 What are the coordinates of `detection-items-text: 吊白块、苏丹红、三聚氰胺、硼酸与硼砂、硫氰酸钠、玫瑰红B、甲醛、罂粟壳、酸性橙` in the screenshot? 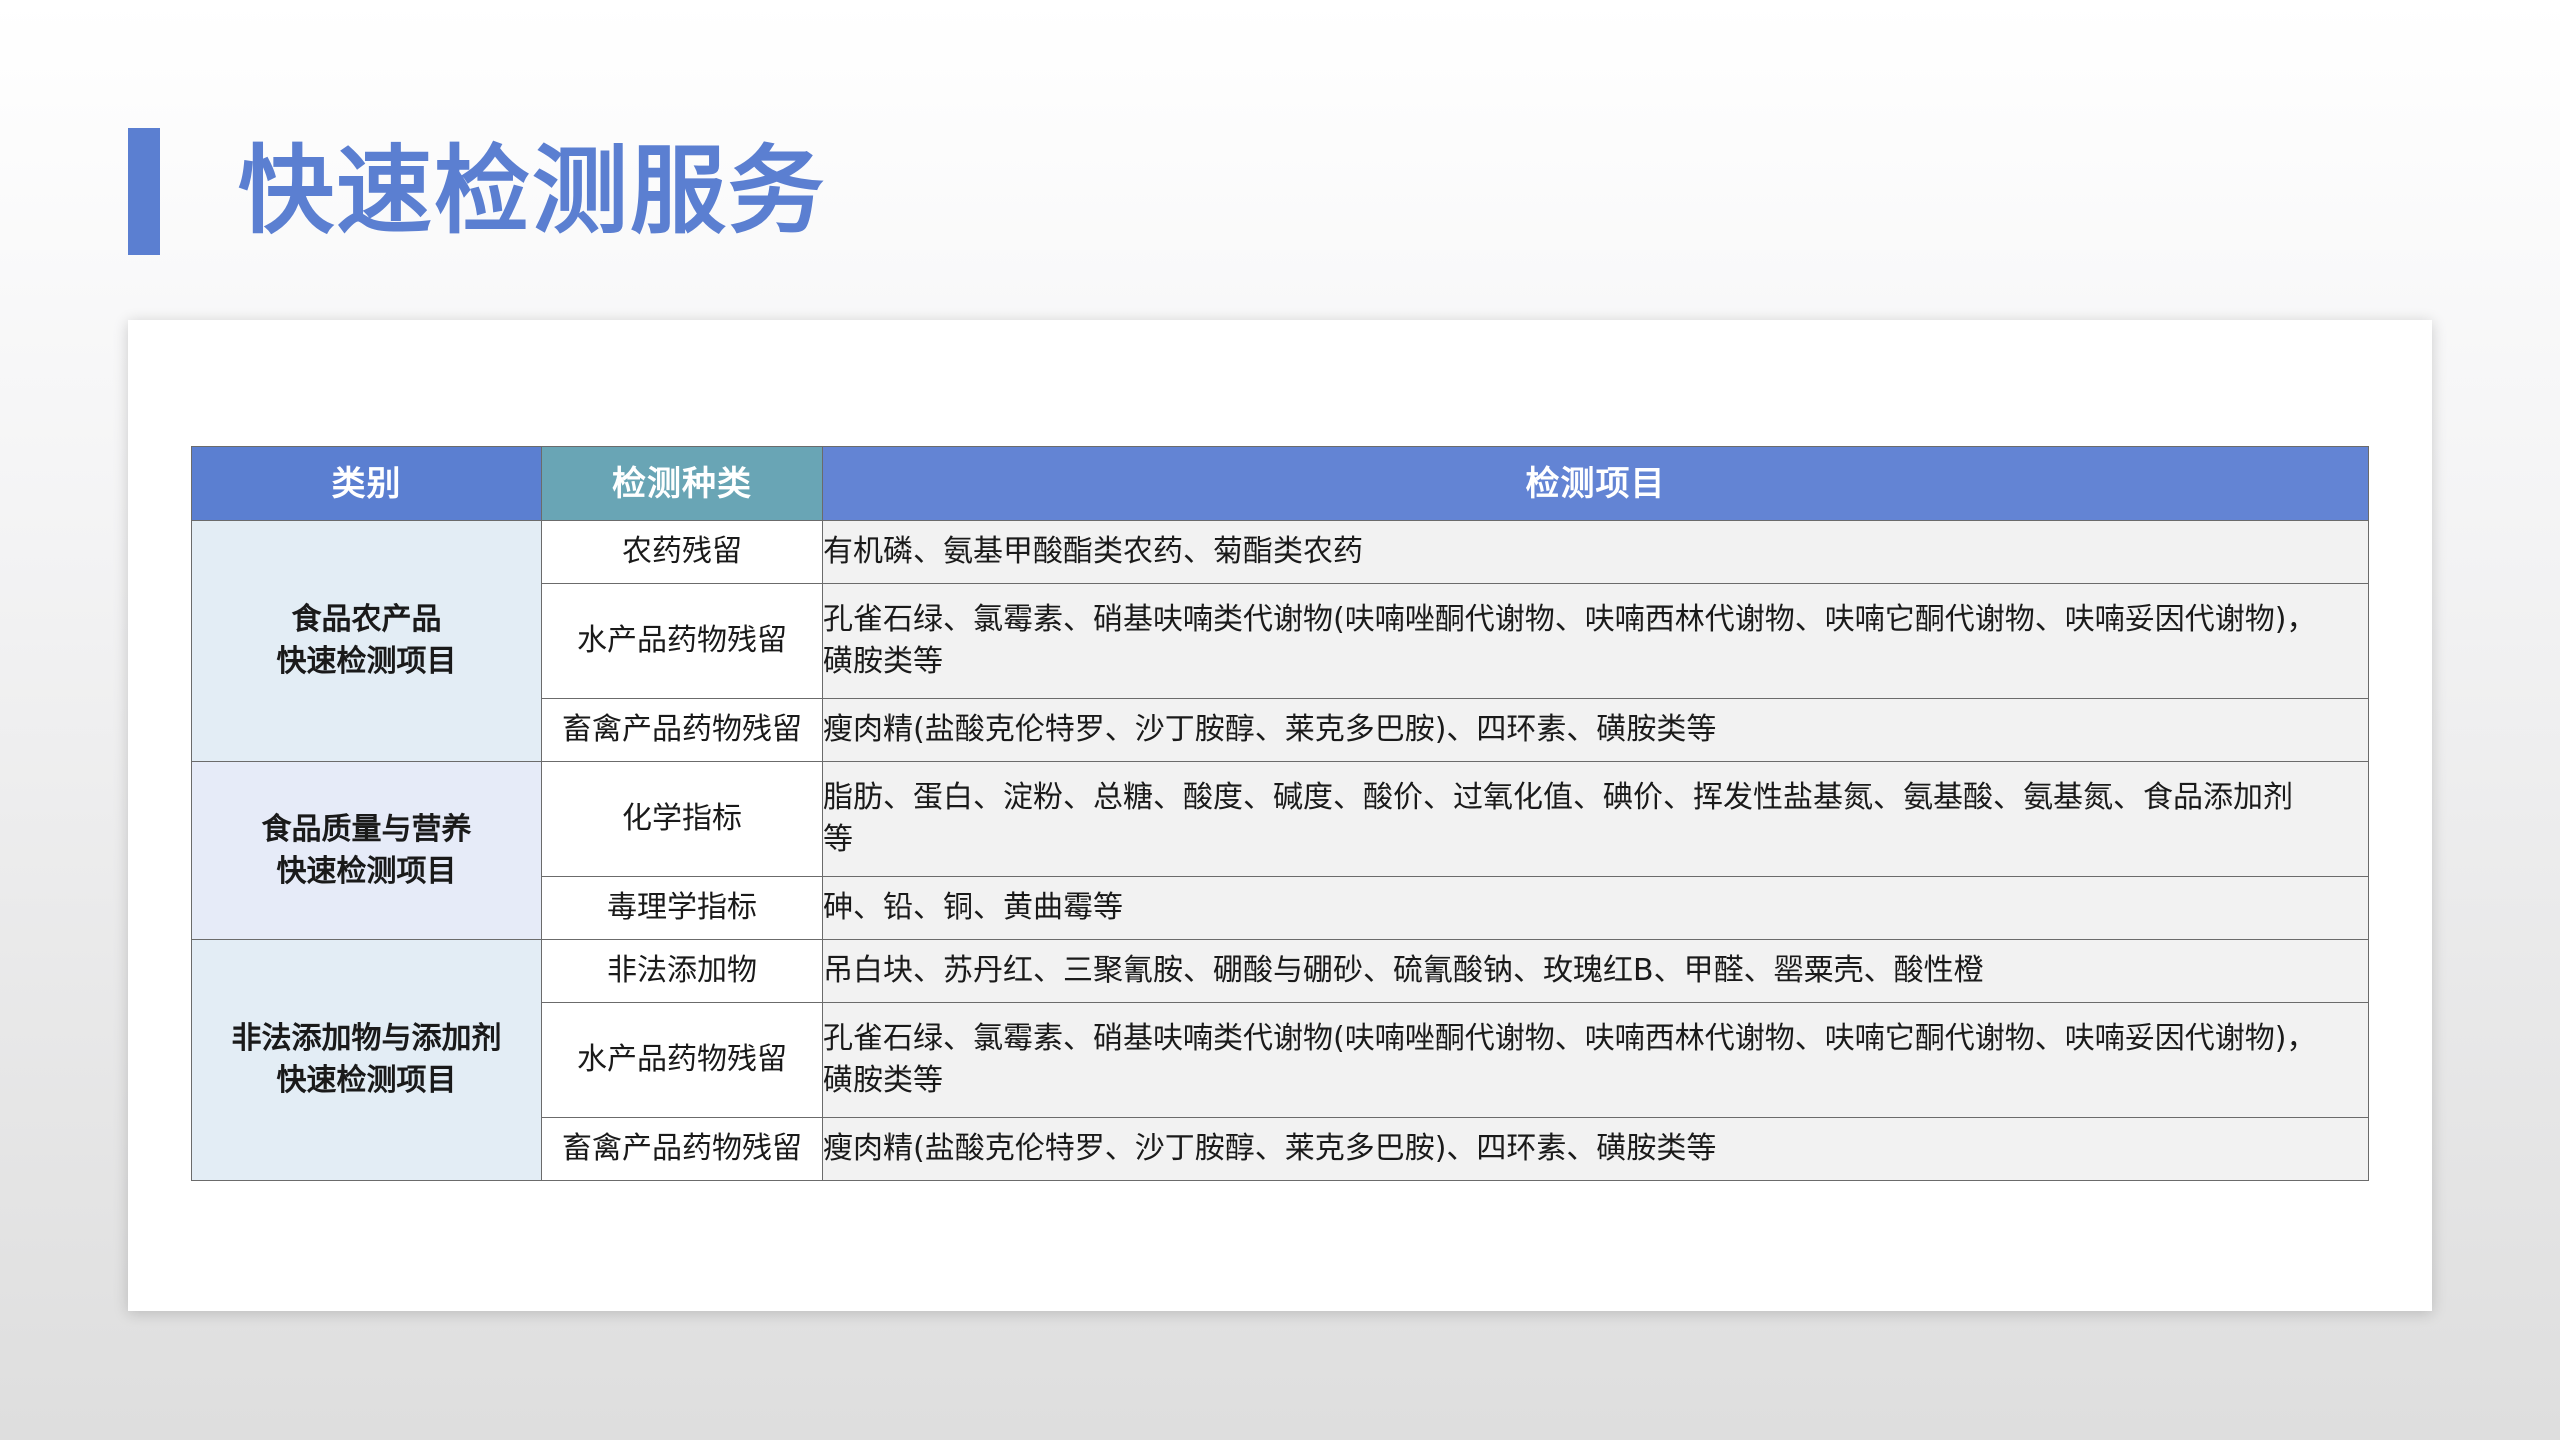 It's located at (1403, 970).